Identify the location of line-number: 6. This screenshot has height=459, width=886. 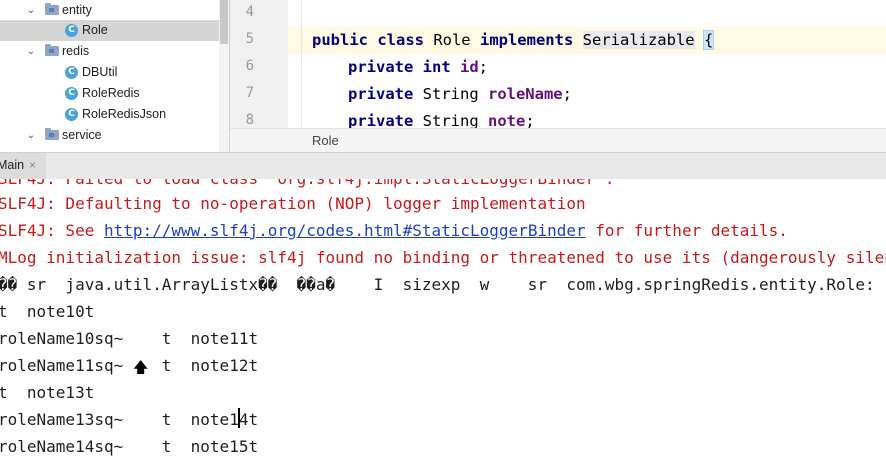
(249, 66).